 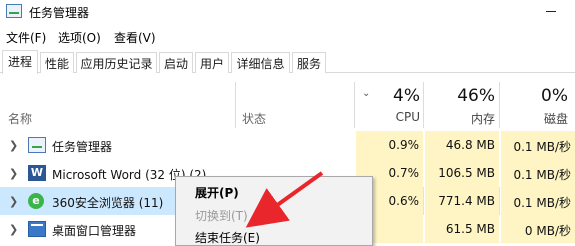 What do you see at coordinates (287, 12) in the screenshot?
I see `title-bar: 任务管理器` at bounding box center [287, 12].